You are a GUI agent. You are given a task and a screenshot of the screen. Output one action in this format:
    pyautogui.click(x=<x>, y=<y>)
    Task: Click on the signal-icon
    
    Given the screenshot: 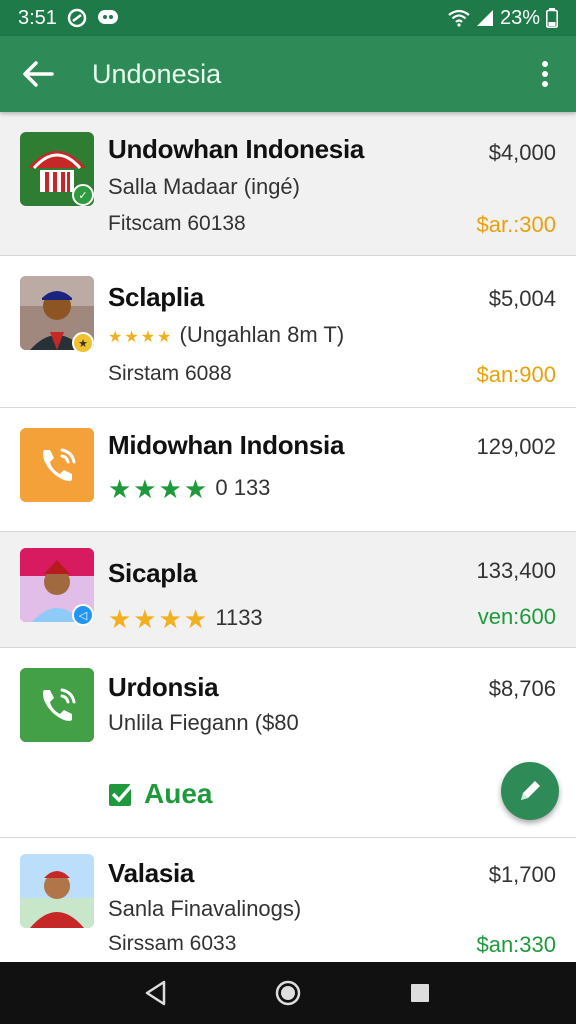 What is the action you would take?
    pyautogui.click(x=485, y=18)
    